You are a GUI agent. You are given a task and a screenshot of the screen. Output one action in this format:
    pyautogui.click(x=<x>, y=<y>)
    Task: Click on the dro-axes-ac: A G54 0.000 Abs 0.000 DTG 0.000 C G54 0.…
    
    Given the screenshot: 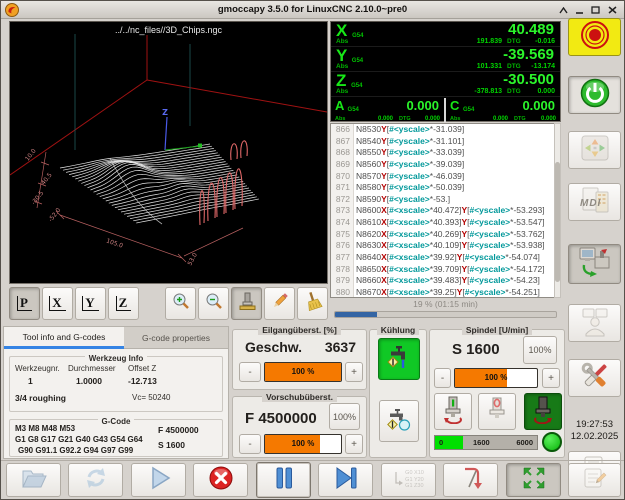 What is the action you would take?
    pyautogui.click(x=445, y=110)
    